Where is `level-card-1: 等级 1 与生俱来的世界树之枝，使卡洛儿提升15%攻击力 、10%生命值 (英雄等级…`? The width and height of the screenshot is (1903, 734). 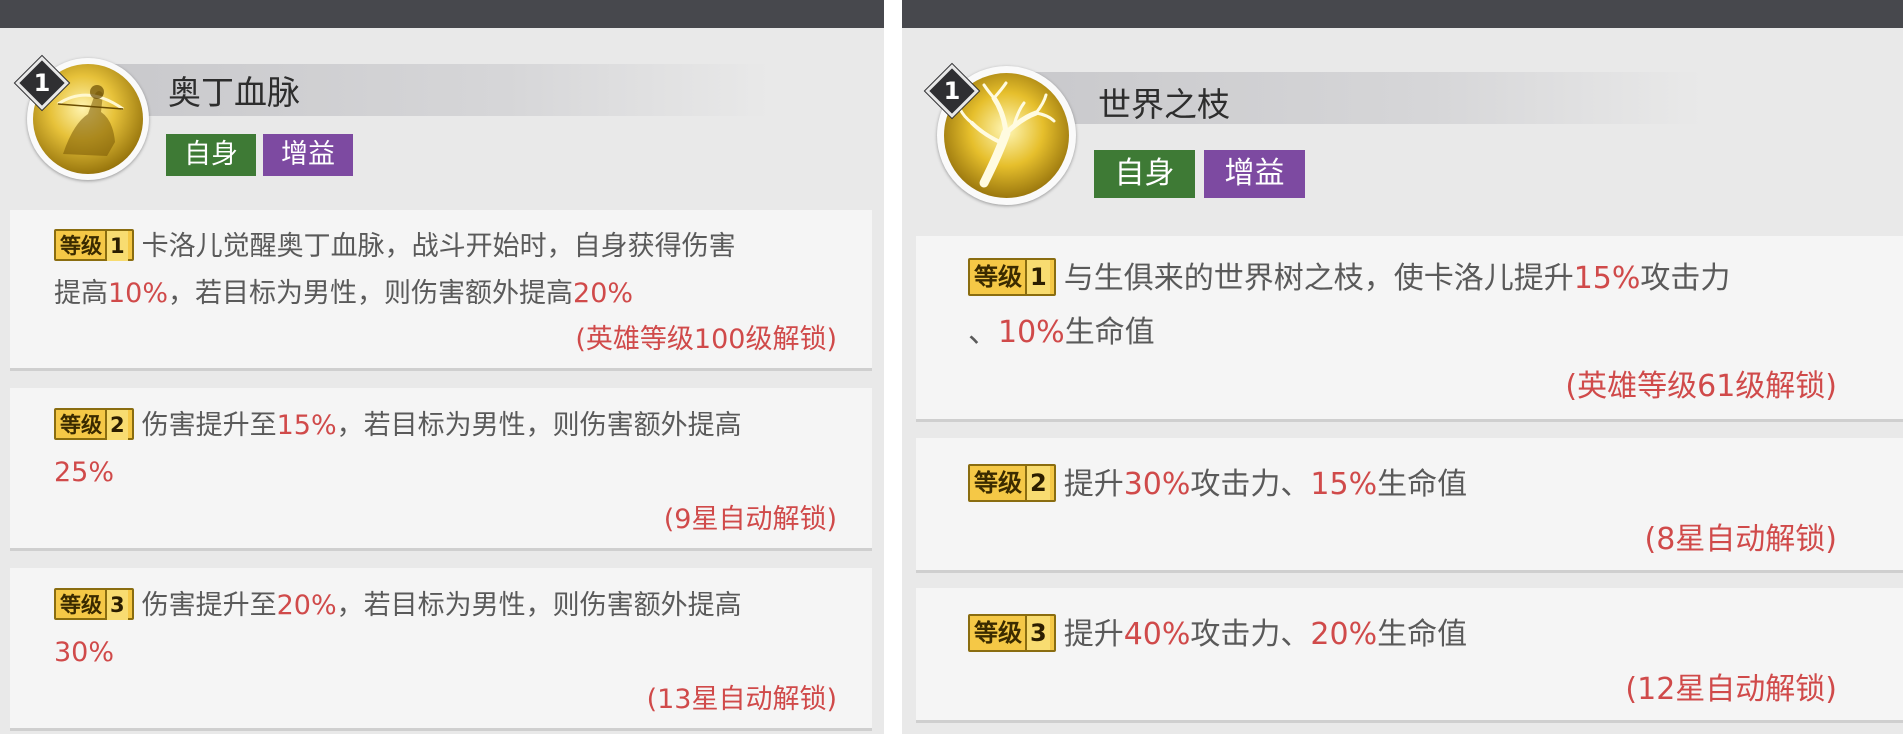 level-card-1: 等级 1 与生俱来的世界树之枝，使卡洛儿提升15%攻击力 、10%生命值 (英雄等级… is located at coordinates (1409, 329).